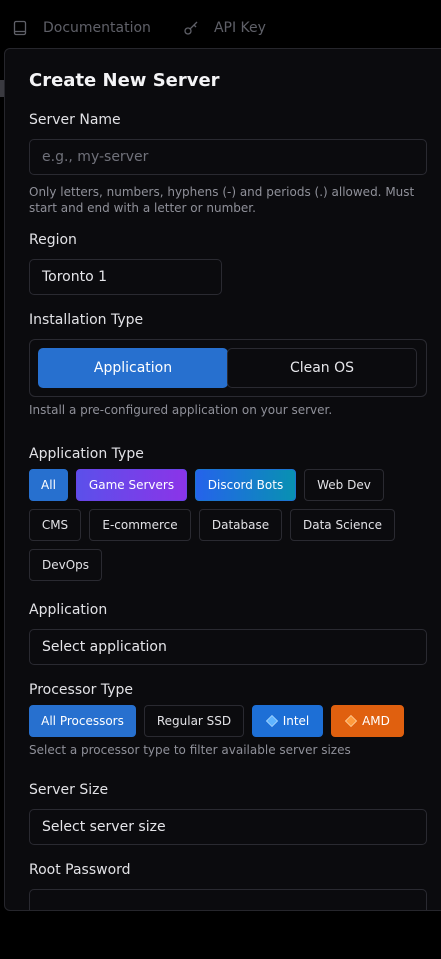 This screenshot has height=959, width=441. I want to click on installation-type-label: Installation Type, so click(86, 320).